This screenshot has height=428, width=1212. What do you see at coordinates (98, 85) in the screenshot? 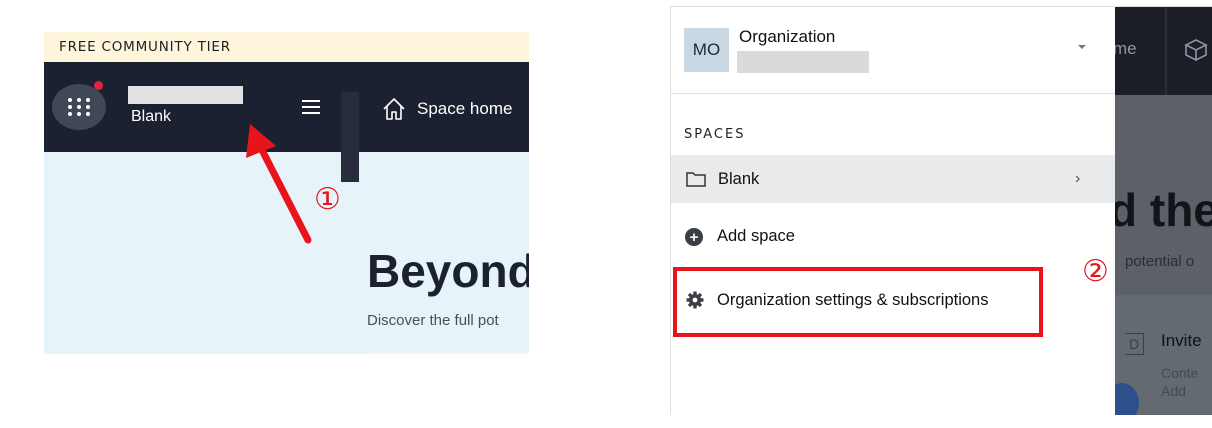
I see `notification-dot` at bounding box center [98, 85].